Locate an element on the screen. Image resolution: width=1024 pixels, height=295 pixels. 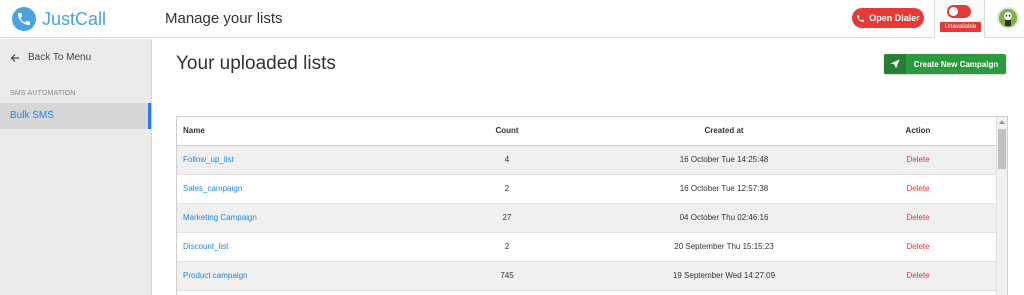
paper-plane-icon is located at coordinates (895, 64).